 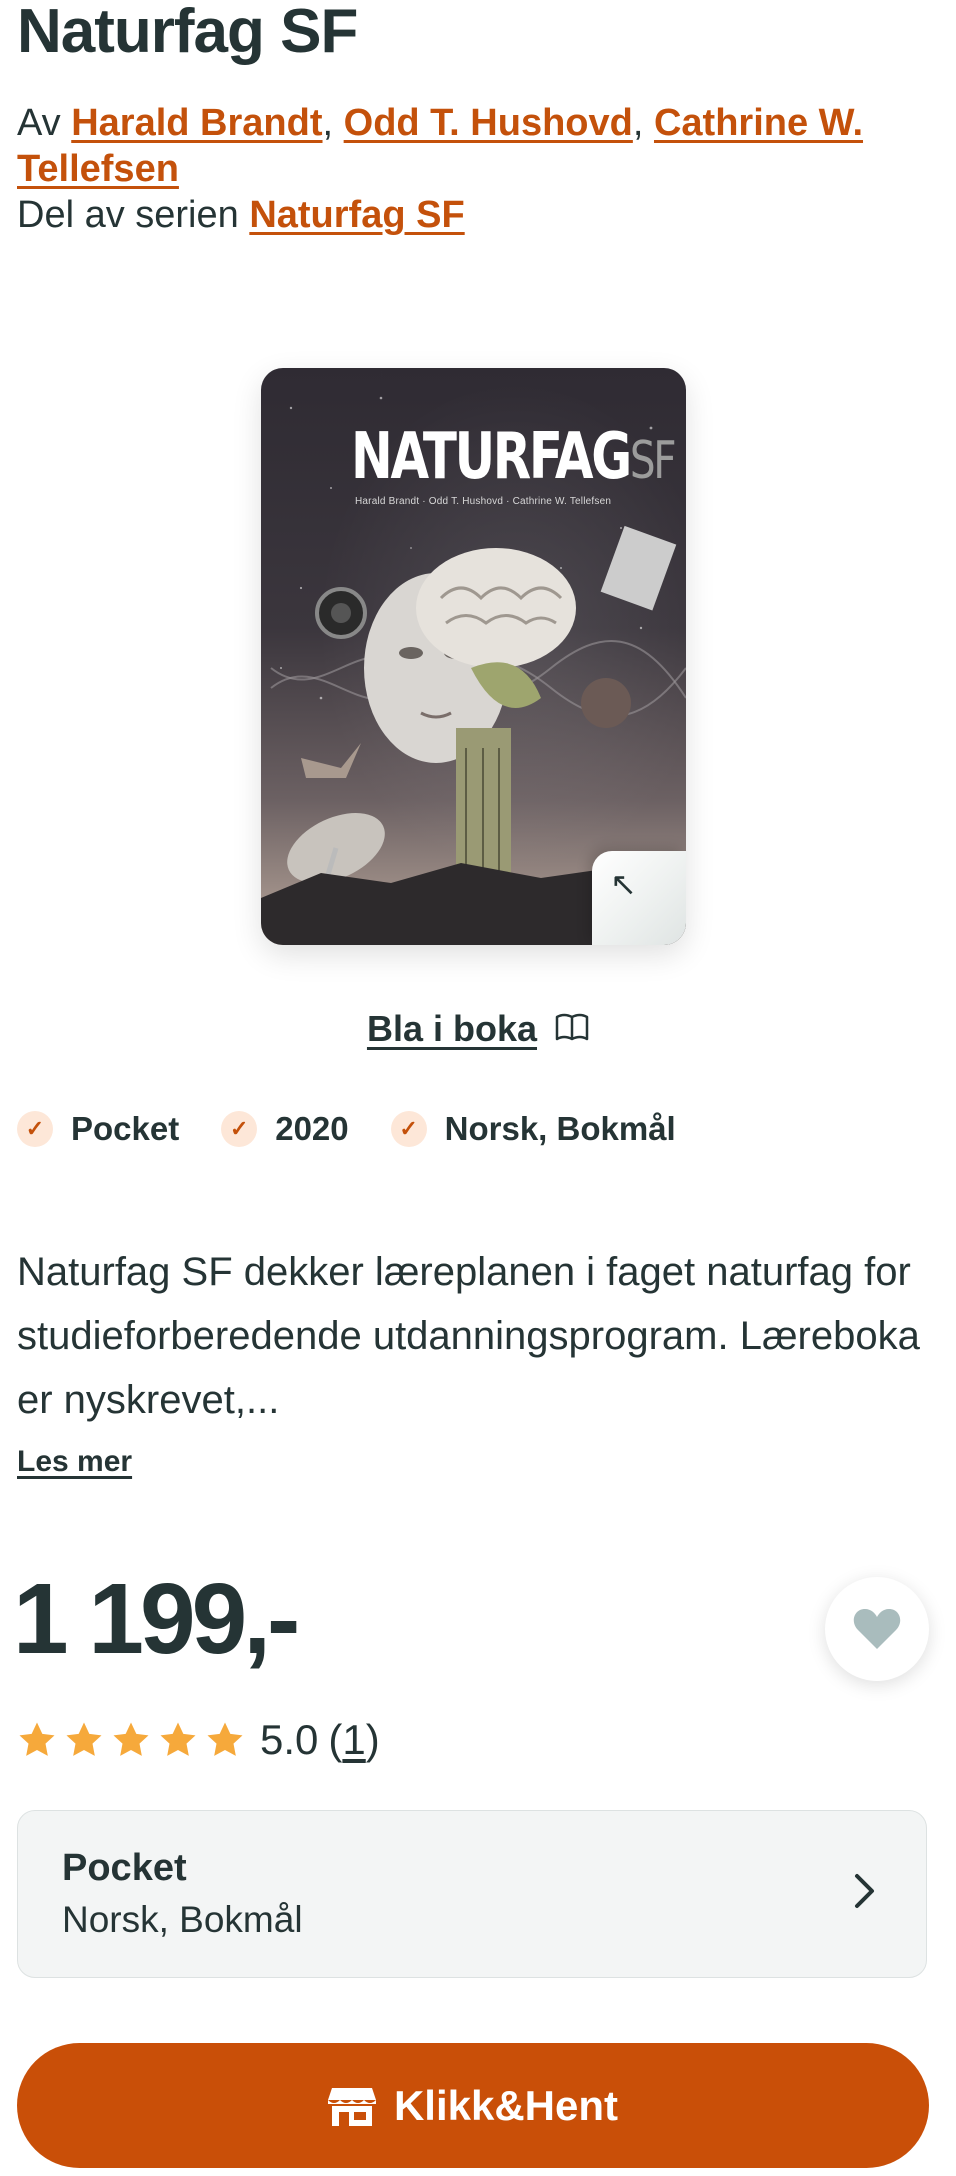 What do you see at coordinates (196, 123) in the screenshot?
I see `author-link-harald-brandt: Harald Brandt` at bounding box center [196, 123].